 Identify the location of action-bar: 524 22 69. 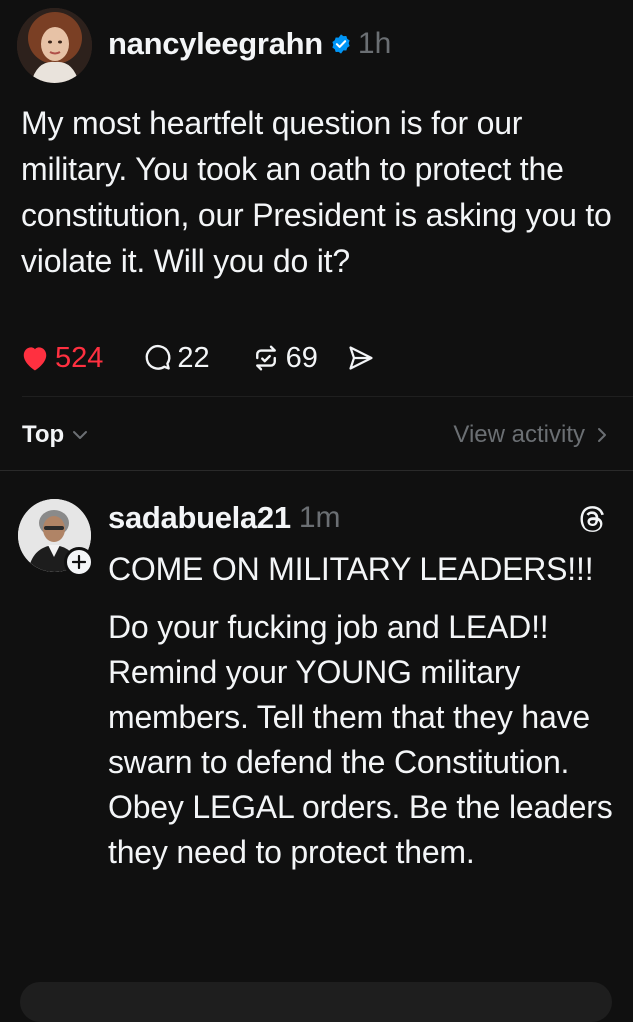
(198, 358).